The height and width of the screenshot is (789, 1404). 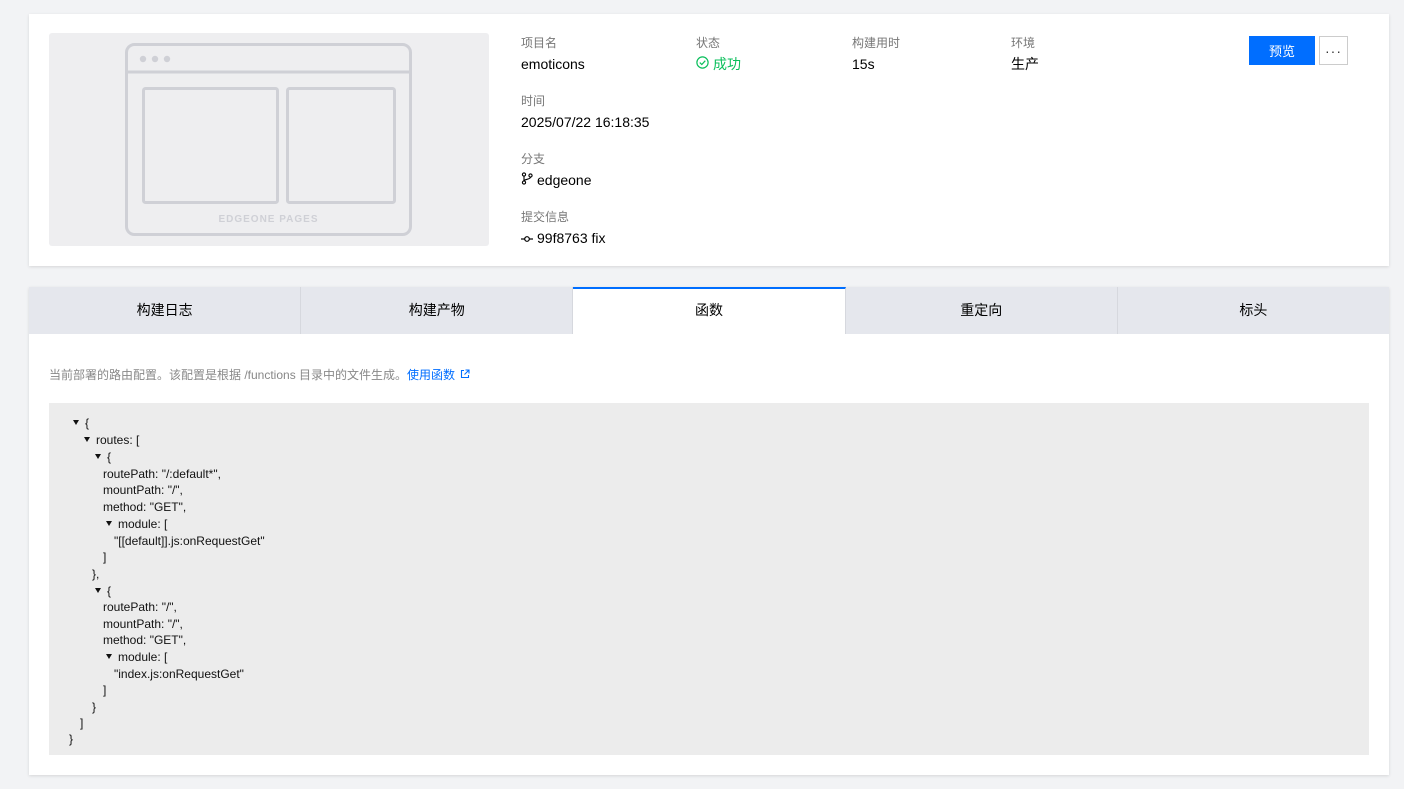 I want to click on json-line: routes: [, so click(x=111, y=440).